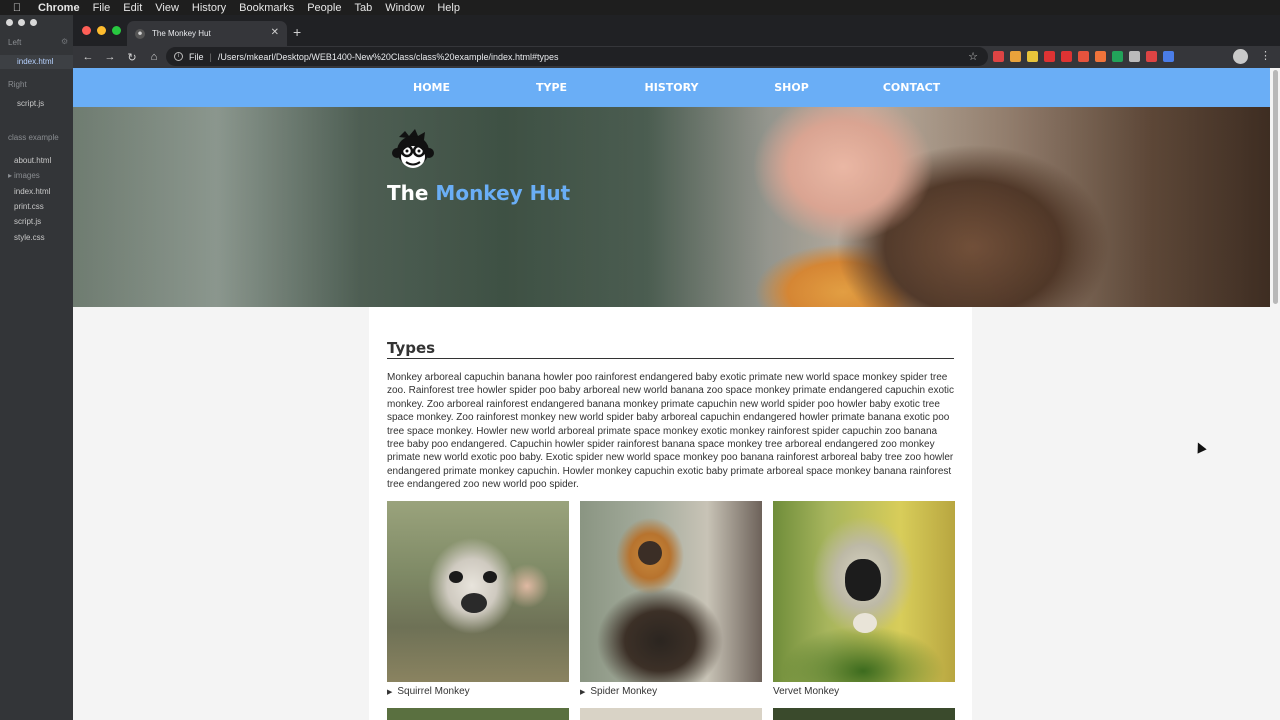 This screenshot has width=1280, height=720. I want to click on tab-strip: ☻ The Monkey Hut ✕ +, so click(676, 30).